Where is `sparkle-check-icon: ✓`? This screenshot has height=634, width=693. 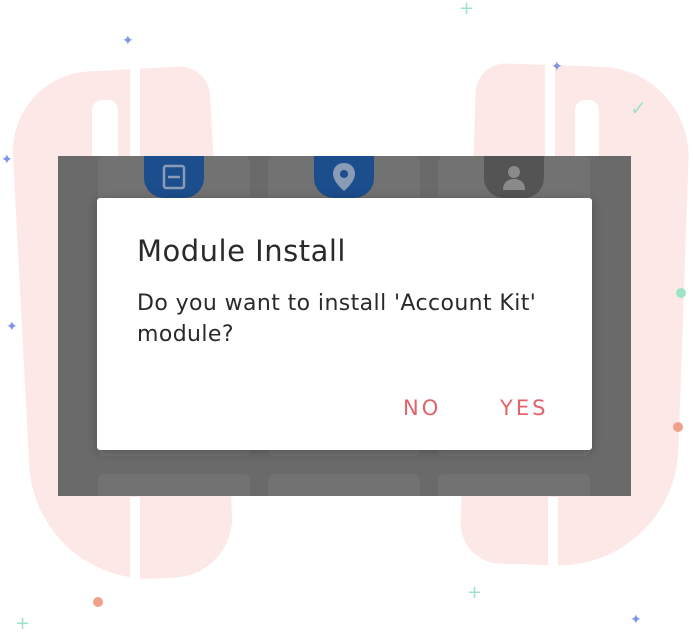
sparkle-check-icon: ✓ is located at coordinates (638, 108).